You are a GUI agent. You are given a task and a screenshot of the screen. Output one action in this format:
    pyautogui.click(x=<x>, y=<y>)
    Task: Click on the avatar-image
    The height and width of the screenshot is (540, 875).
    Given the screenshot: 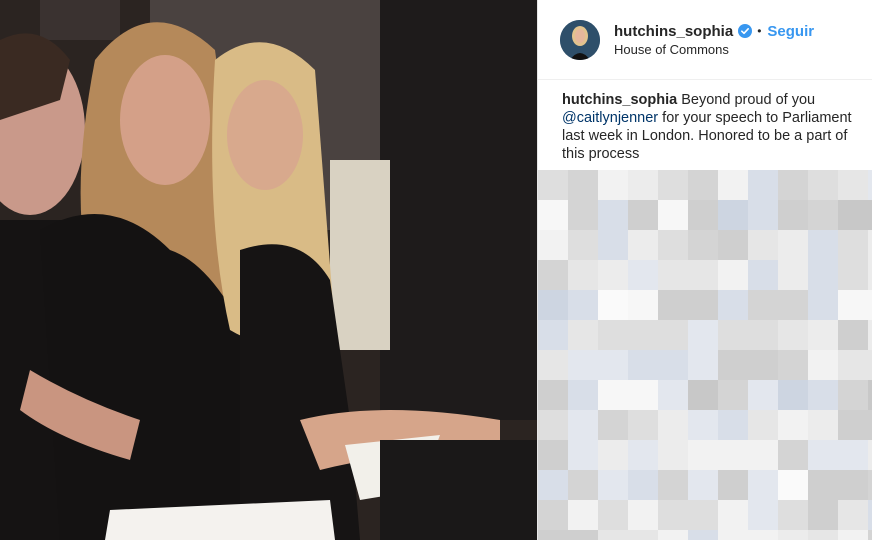 What is the action you would take?
    pyautogui.click(x=580, y=40)
    